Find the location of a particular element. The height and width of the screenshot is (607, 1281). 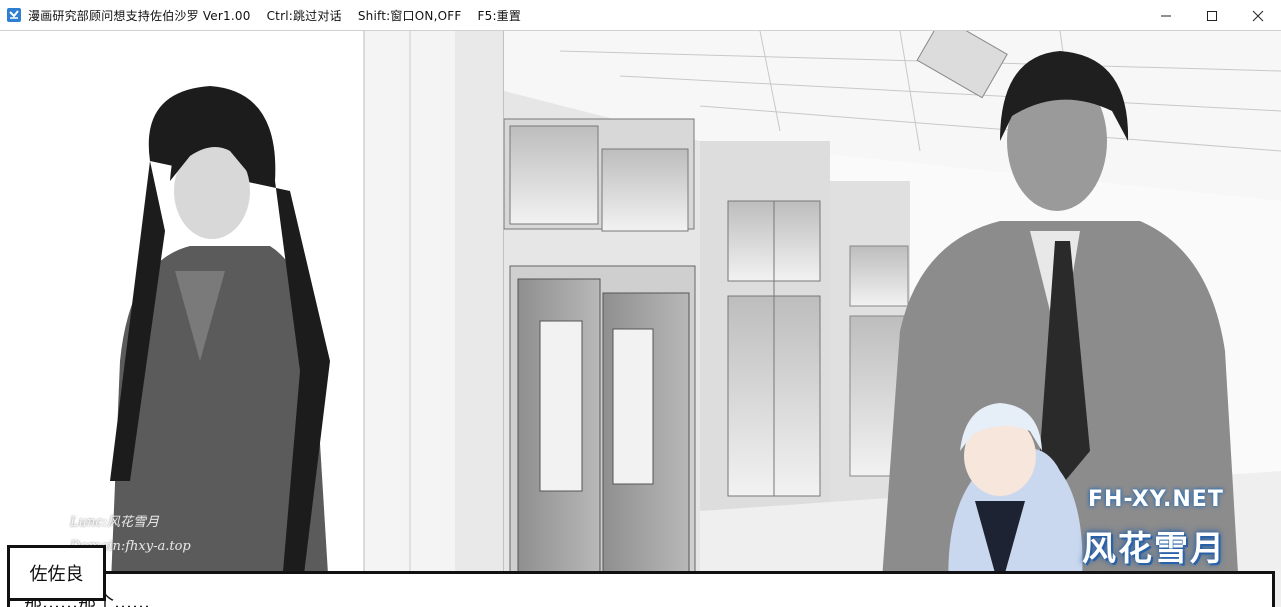

close-icon is located at coordinates (1258, 15).